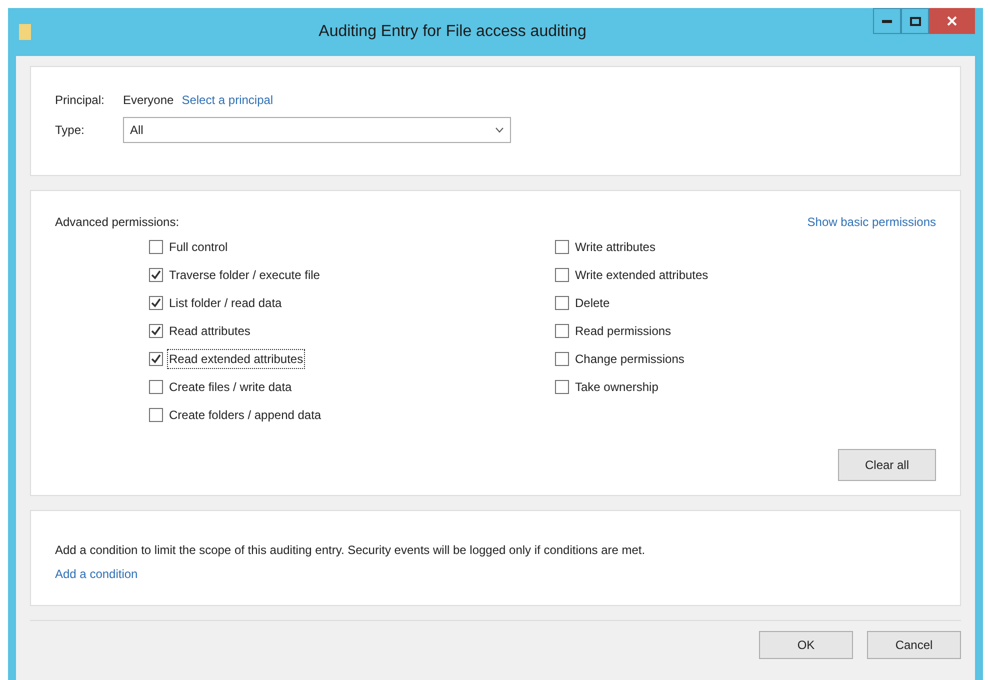 The width and height of the screenshot is (990, 680). What do you see at coordinates (198, 247) in the screenshot?
I see `checkbox-label: Full control` at bounding box center [198, 247].